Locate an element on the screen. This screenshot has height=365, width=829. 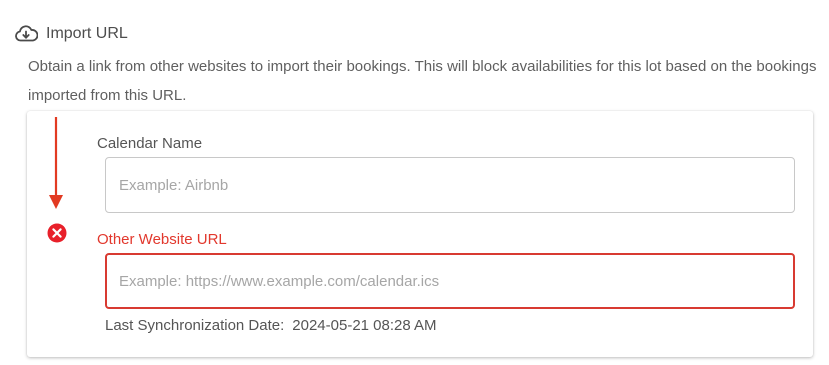
website-url-label: Other Website URL is located at coordinates (162, 239).